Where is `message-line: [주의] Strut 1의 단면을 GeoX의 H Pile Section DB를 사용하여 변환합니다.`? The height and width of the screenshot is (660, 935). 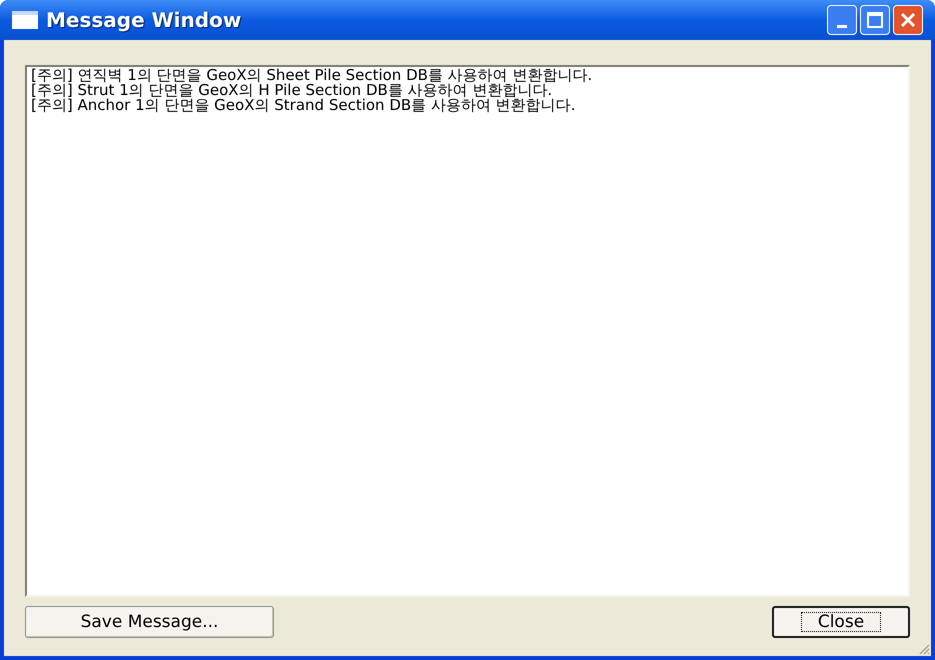 message-line: [주의] Strut 1의 단면을 GeoX의 H Pile Section DB를 사용하여 변환합니다. is located at coordinates (291, 90).